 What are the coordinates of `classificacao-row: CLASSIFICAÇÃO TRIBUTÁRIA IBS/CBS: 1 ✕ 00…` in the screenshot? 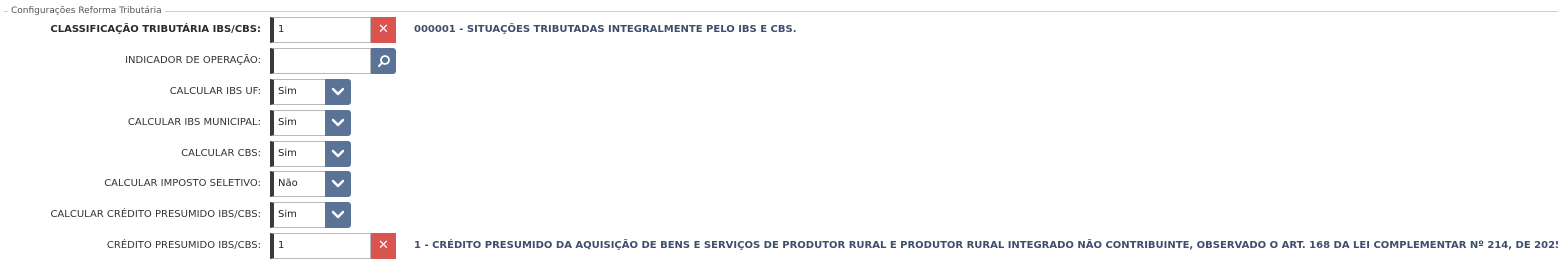 It's located at (779, 30).